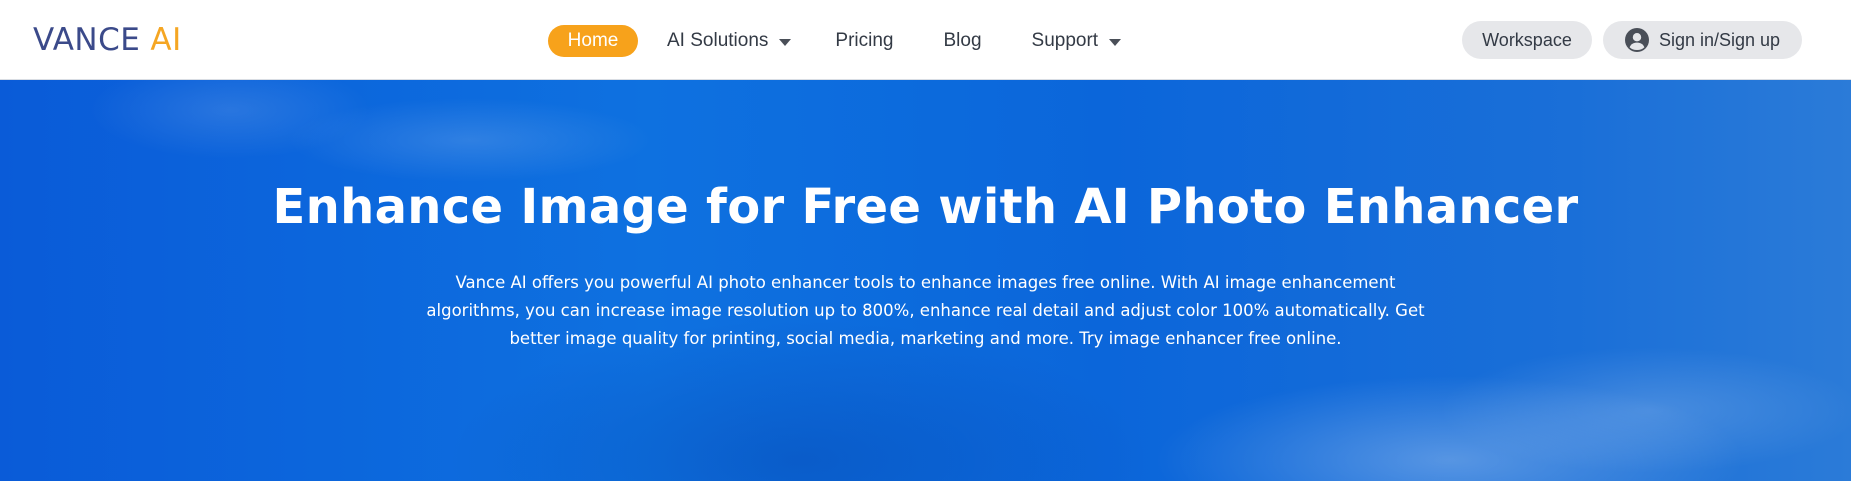 The image size is (1851, 481). What do you see at coordinates (1065, 40) in the screenshot?
I see `nav-support-label: Support` at bounding box center [1065, 40].